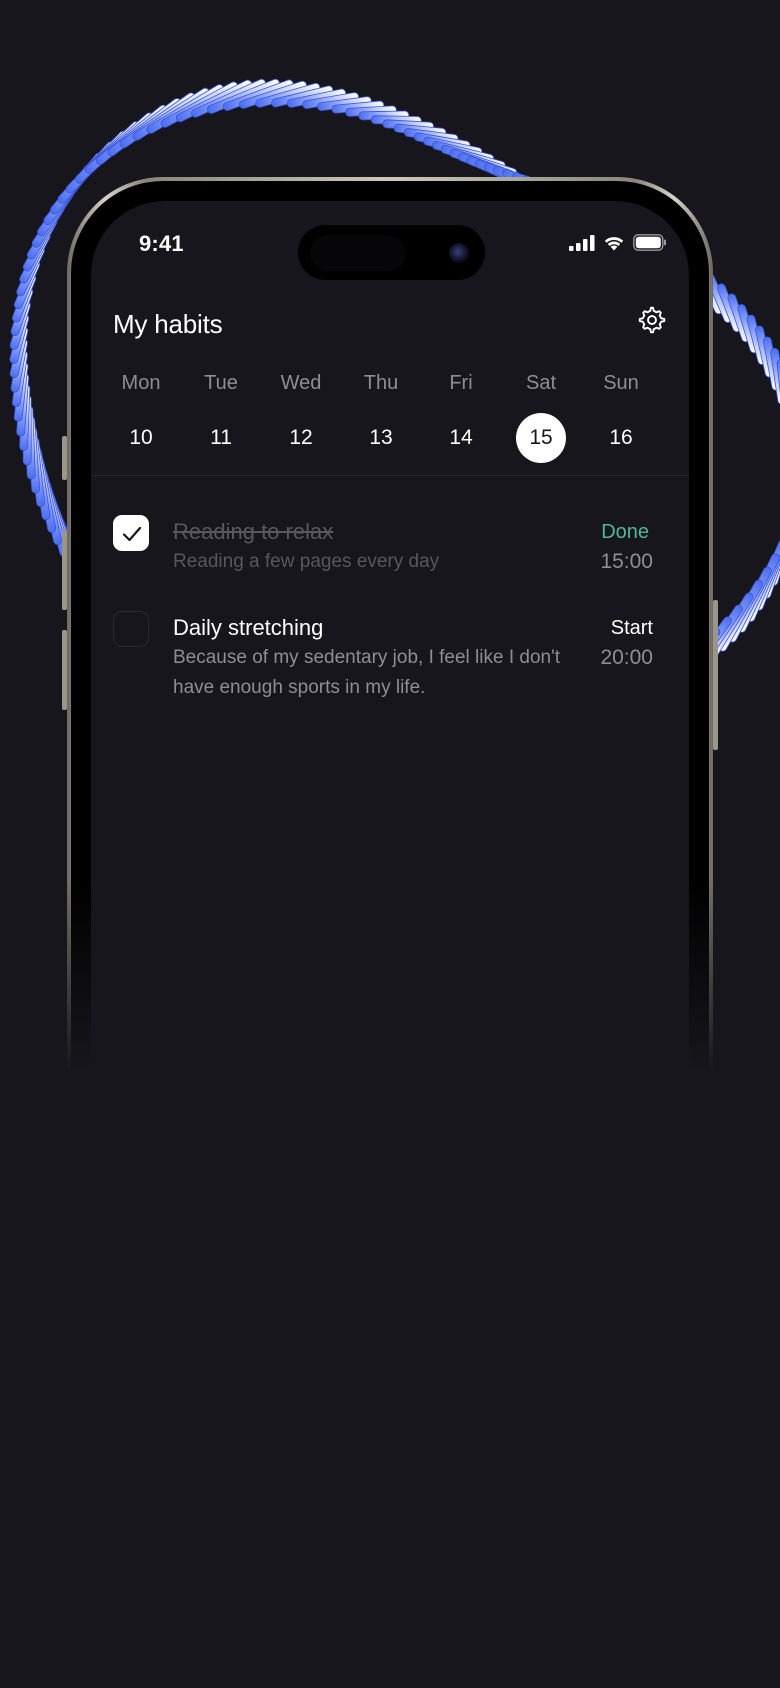 The height and width of the screenshot is (1688, 780). What do you see at coordinates (461, 416) in the screenshot?
I see `day-fri: Fri 14` at bounding box center [461, 416].